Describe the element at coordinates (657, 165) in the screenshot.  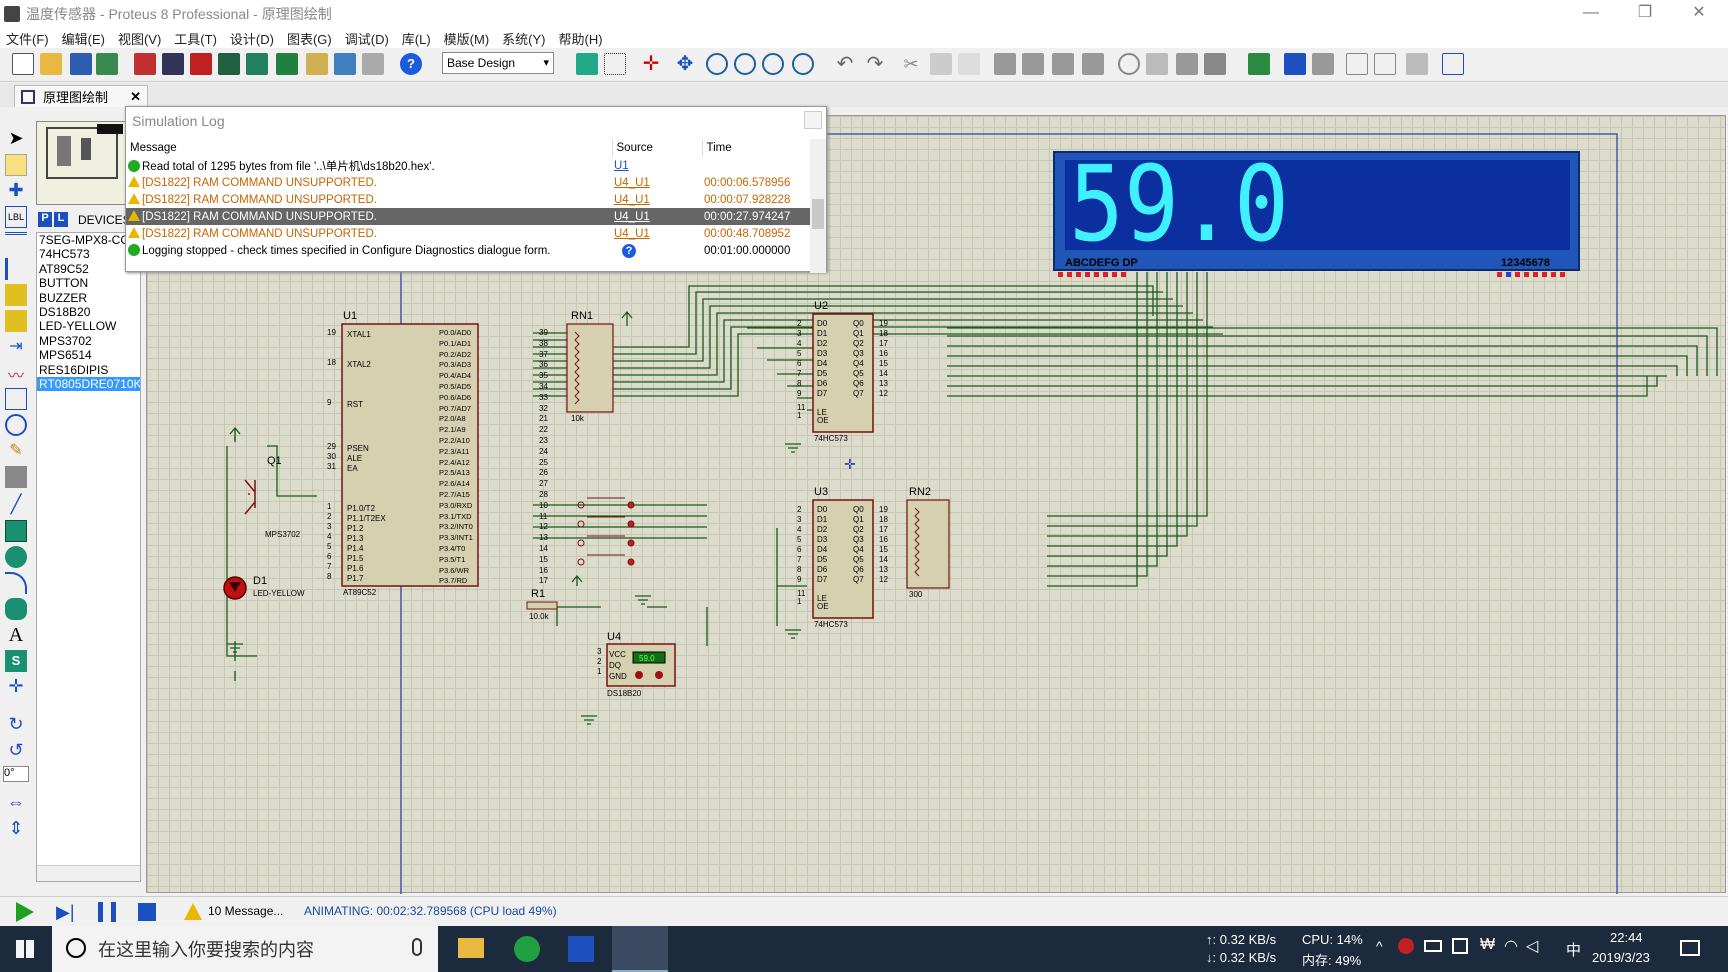
I see `log-source-link: U1` at that location.